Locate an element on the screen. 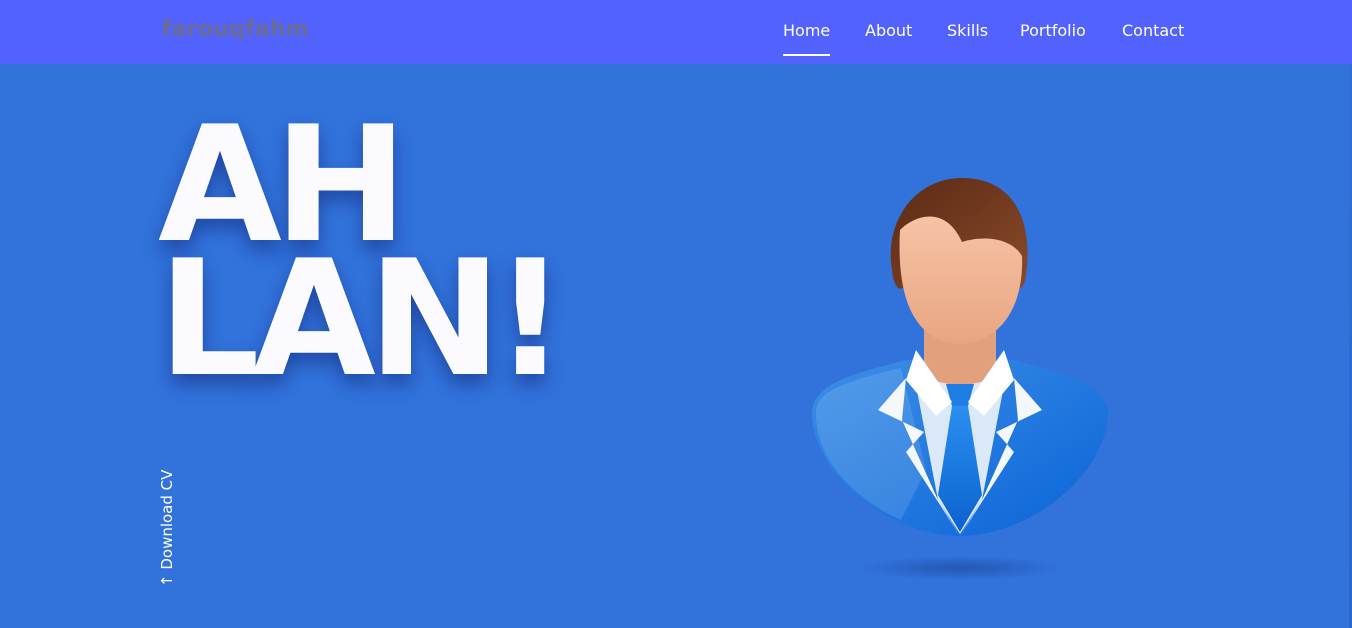 This screenshot has height=628, width=1352. nav-skills-link: Skills is located at coordinates (967, 30).